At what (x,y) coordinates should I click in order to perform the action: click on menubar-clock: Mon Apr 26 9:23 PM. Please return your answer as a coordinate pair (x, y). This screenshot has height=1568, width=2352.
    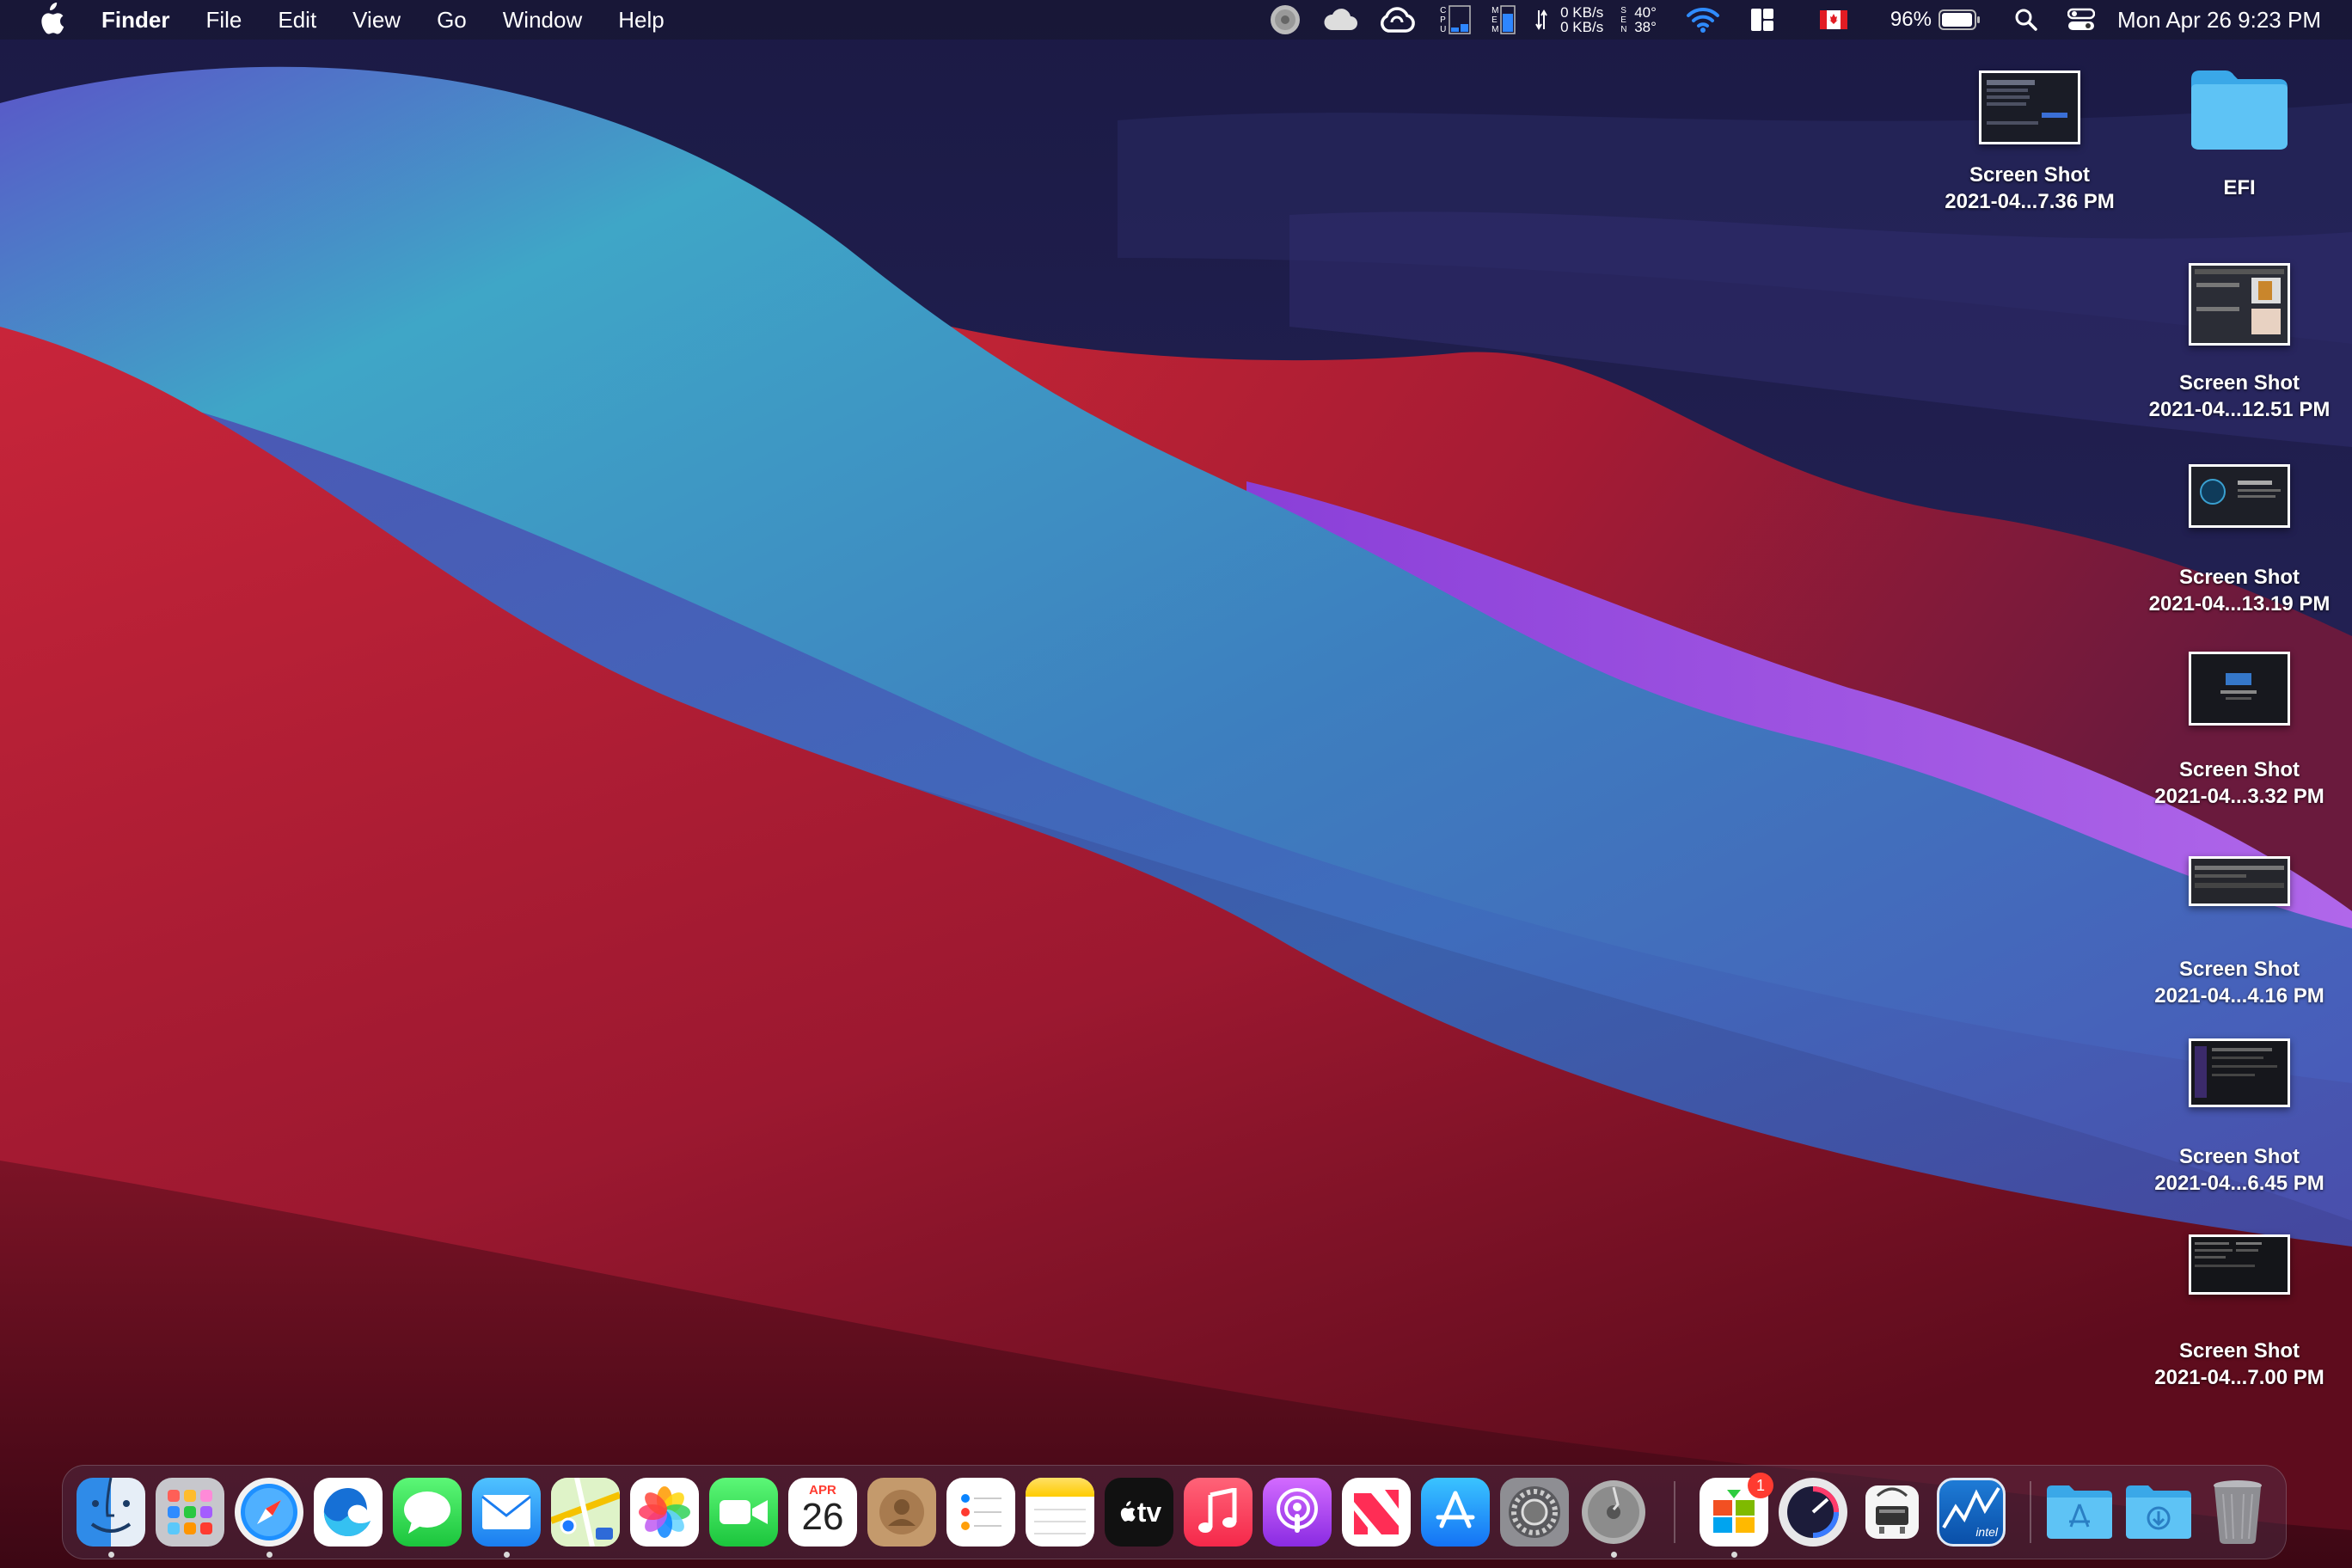
    Looking at the image, I should click on (2219, 20).